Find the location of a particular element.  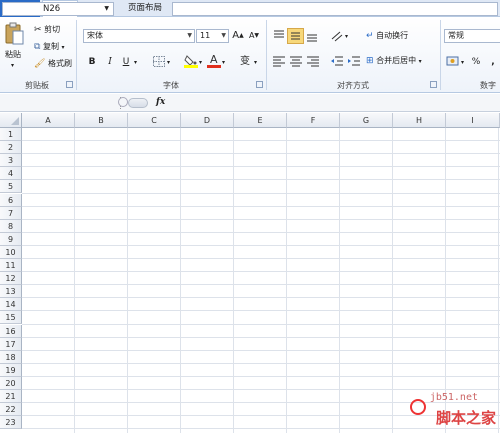

bold-button: B is located at coordinates (92, 62).